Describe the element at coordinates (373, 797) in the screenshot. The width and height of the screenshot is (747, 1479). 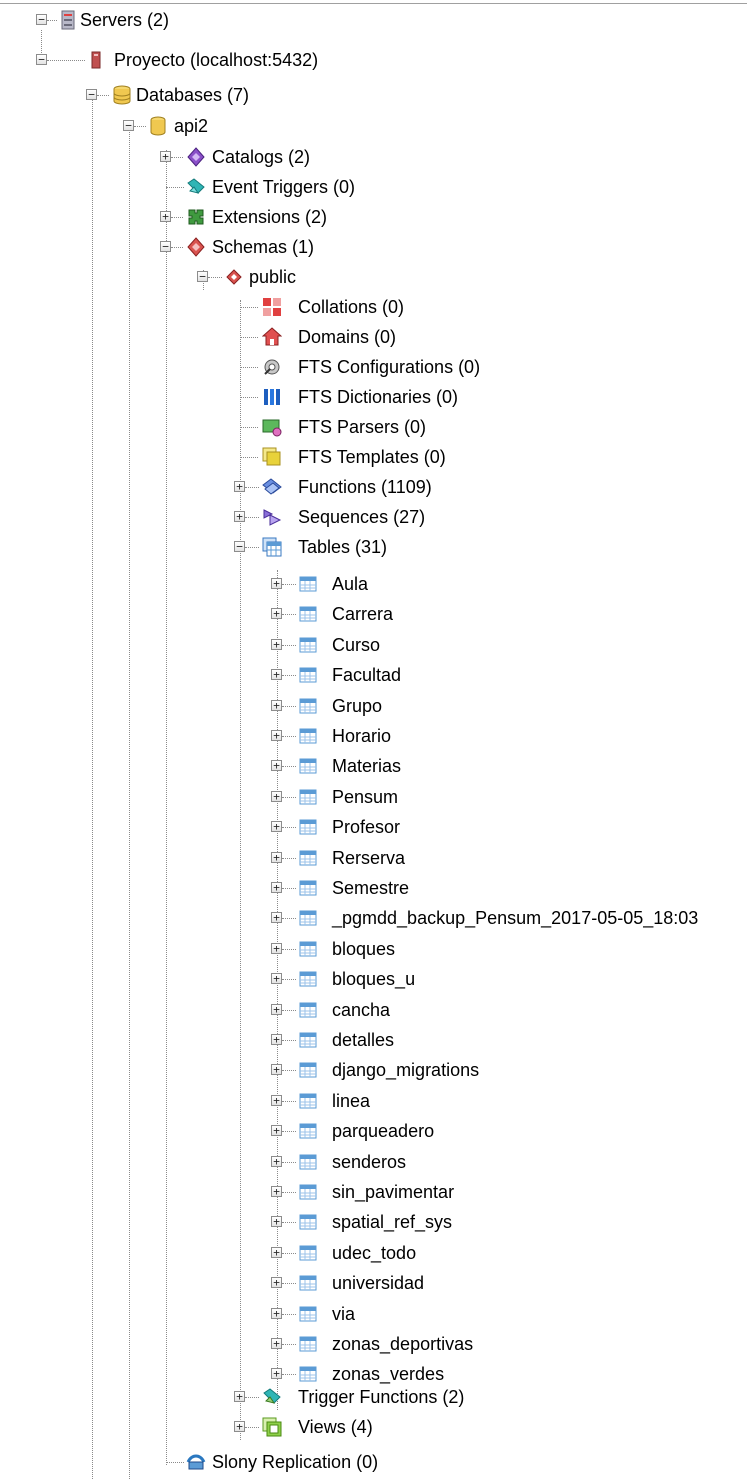
I see `table-row: + Pensum` at that location.